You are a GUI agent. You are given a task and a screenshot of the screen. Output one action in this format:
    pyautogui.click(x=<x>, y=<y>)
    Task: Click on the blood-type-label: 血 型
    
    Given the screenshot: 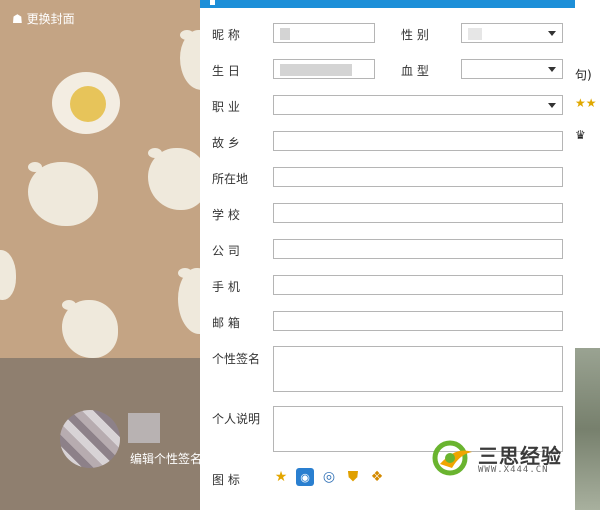 What is the action you would take?
    pyautogui.click(x=415, y=71)
    